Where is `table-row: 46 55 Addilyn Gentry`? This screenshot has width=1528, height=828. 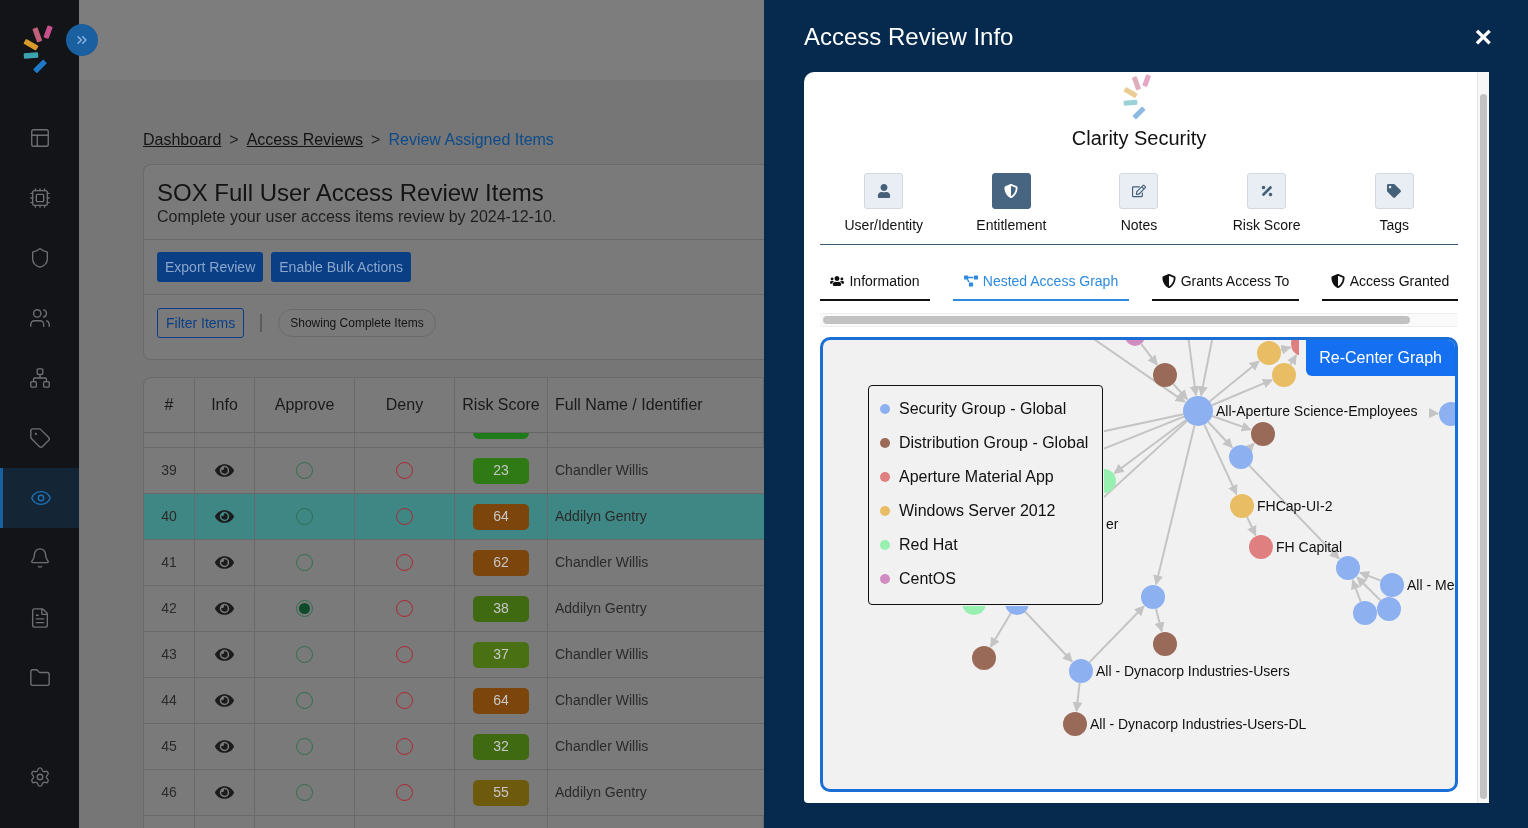 table-row: 46 55 Addilyn Gentry is located at coordinates (454, 793).